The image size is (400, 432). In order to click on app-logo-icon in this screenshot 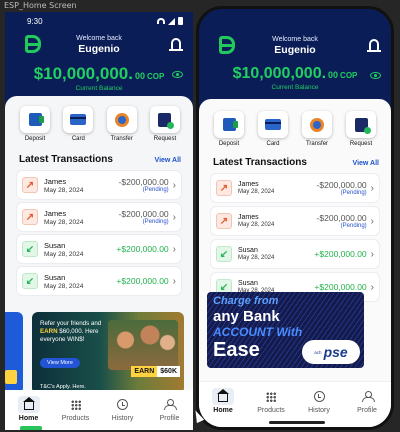, I will do `click(33, 44)`.